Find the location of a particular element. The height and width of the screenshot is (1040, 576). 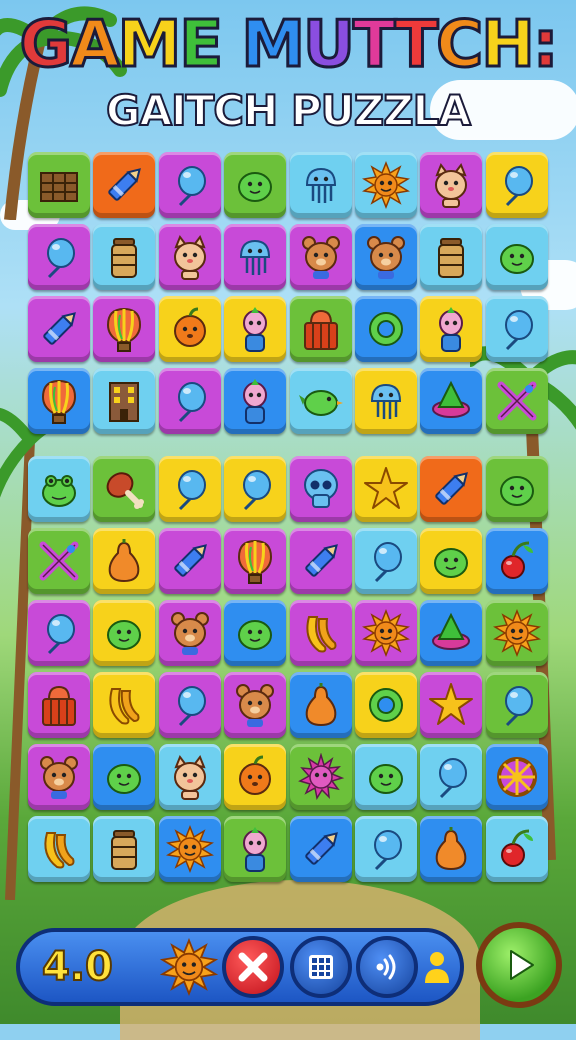

sun-bonus-button is located at coordinates (189, 967).